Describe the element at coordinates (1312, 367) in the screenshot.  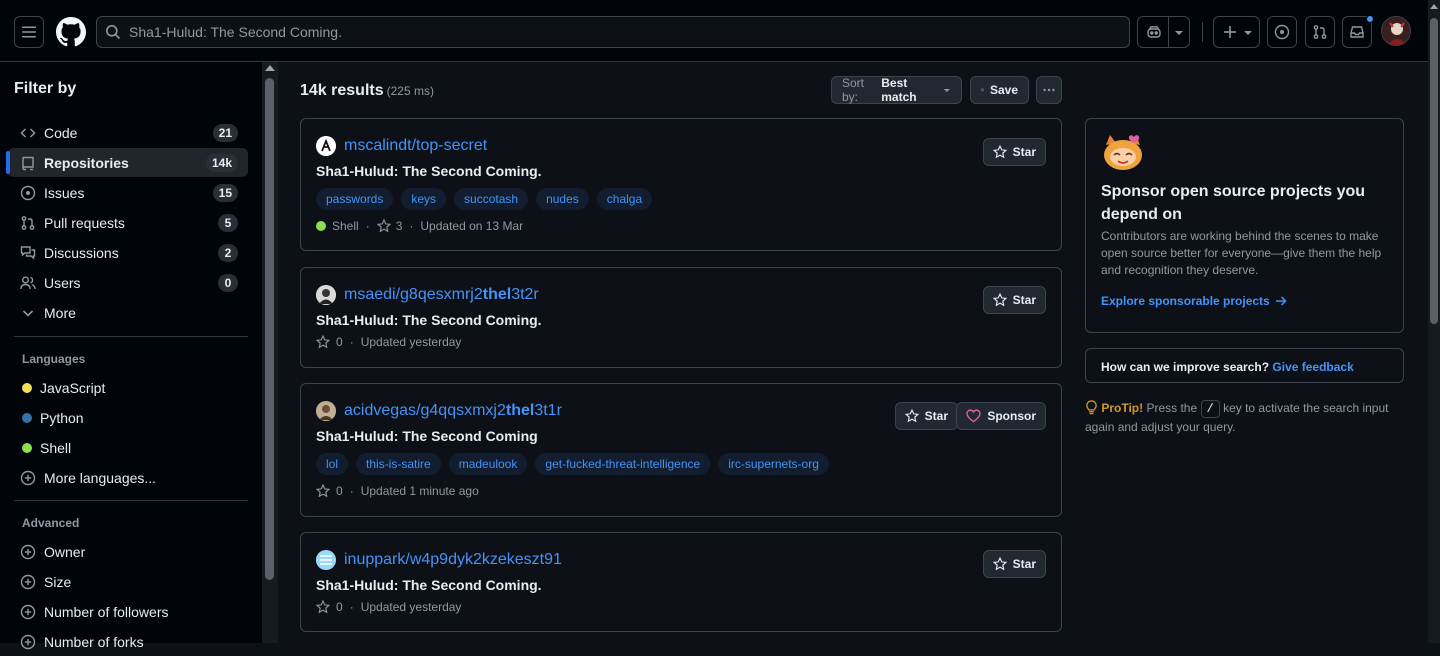
I see `give-feedback-link: Give feedback` at that location.